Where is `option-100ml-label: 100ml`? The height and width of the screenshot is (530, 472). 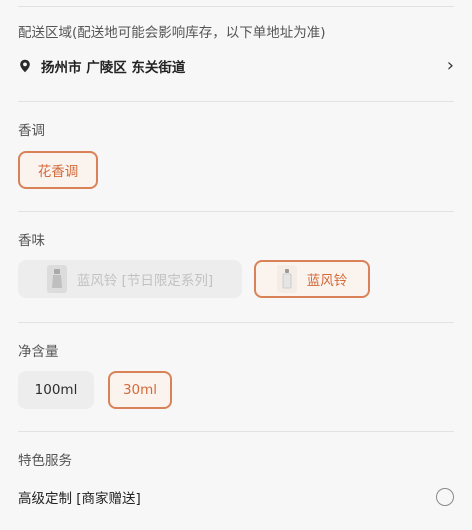
option-100ml-label: 100ml is located at coordinates (56, 390).